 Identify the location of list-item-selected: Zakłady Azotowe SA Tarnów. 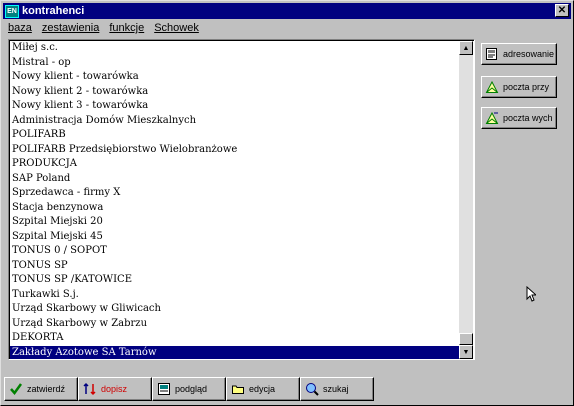
(235, 352).